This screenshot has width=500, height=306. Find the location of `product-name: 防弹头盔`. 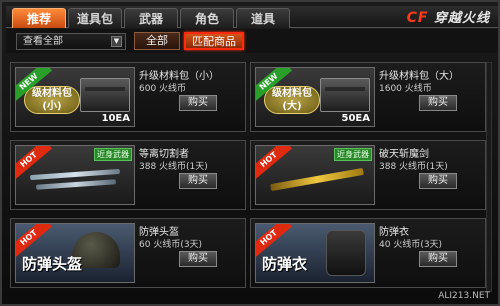

product-name: 防弹头盔 is located at coordinates (159, 232).